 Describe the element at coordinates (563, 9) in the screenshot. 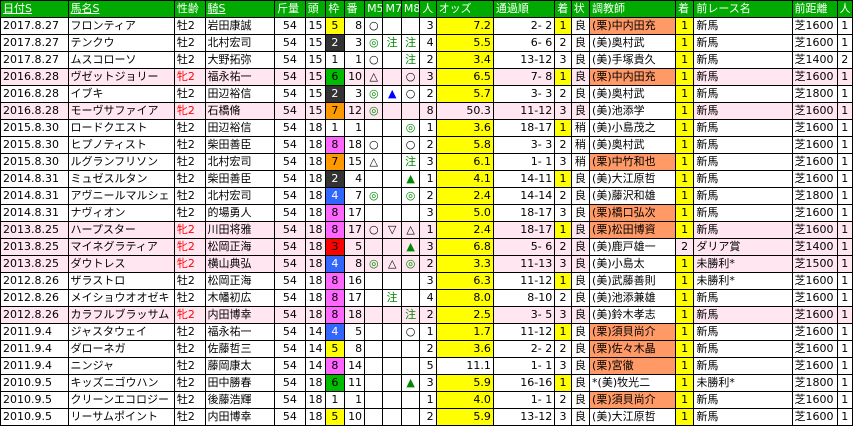

I see `header-finish: 着` at that location.